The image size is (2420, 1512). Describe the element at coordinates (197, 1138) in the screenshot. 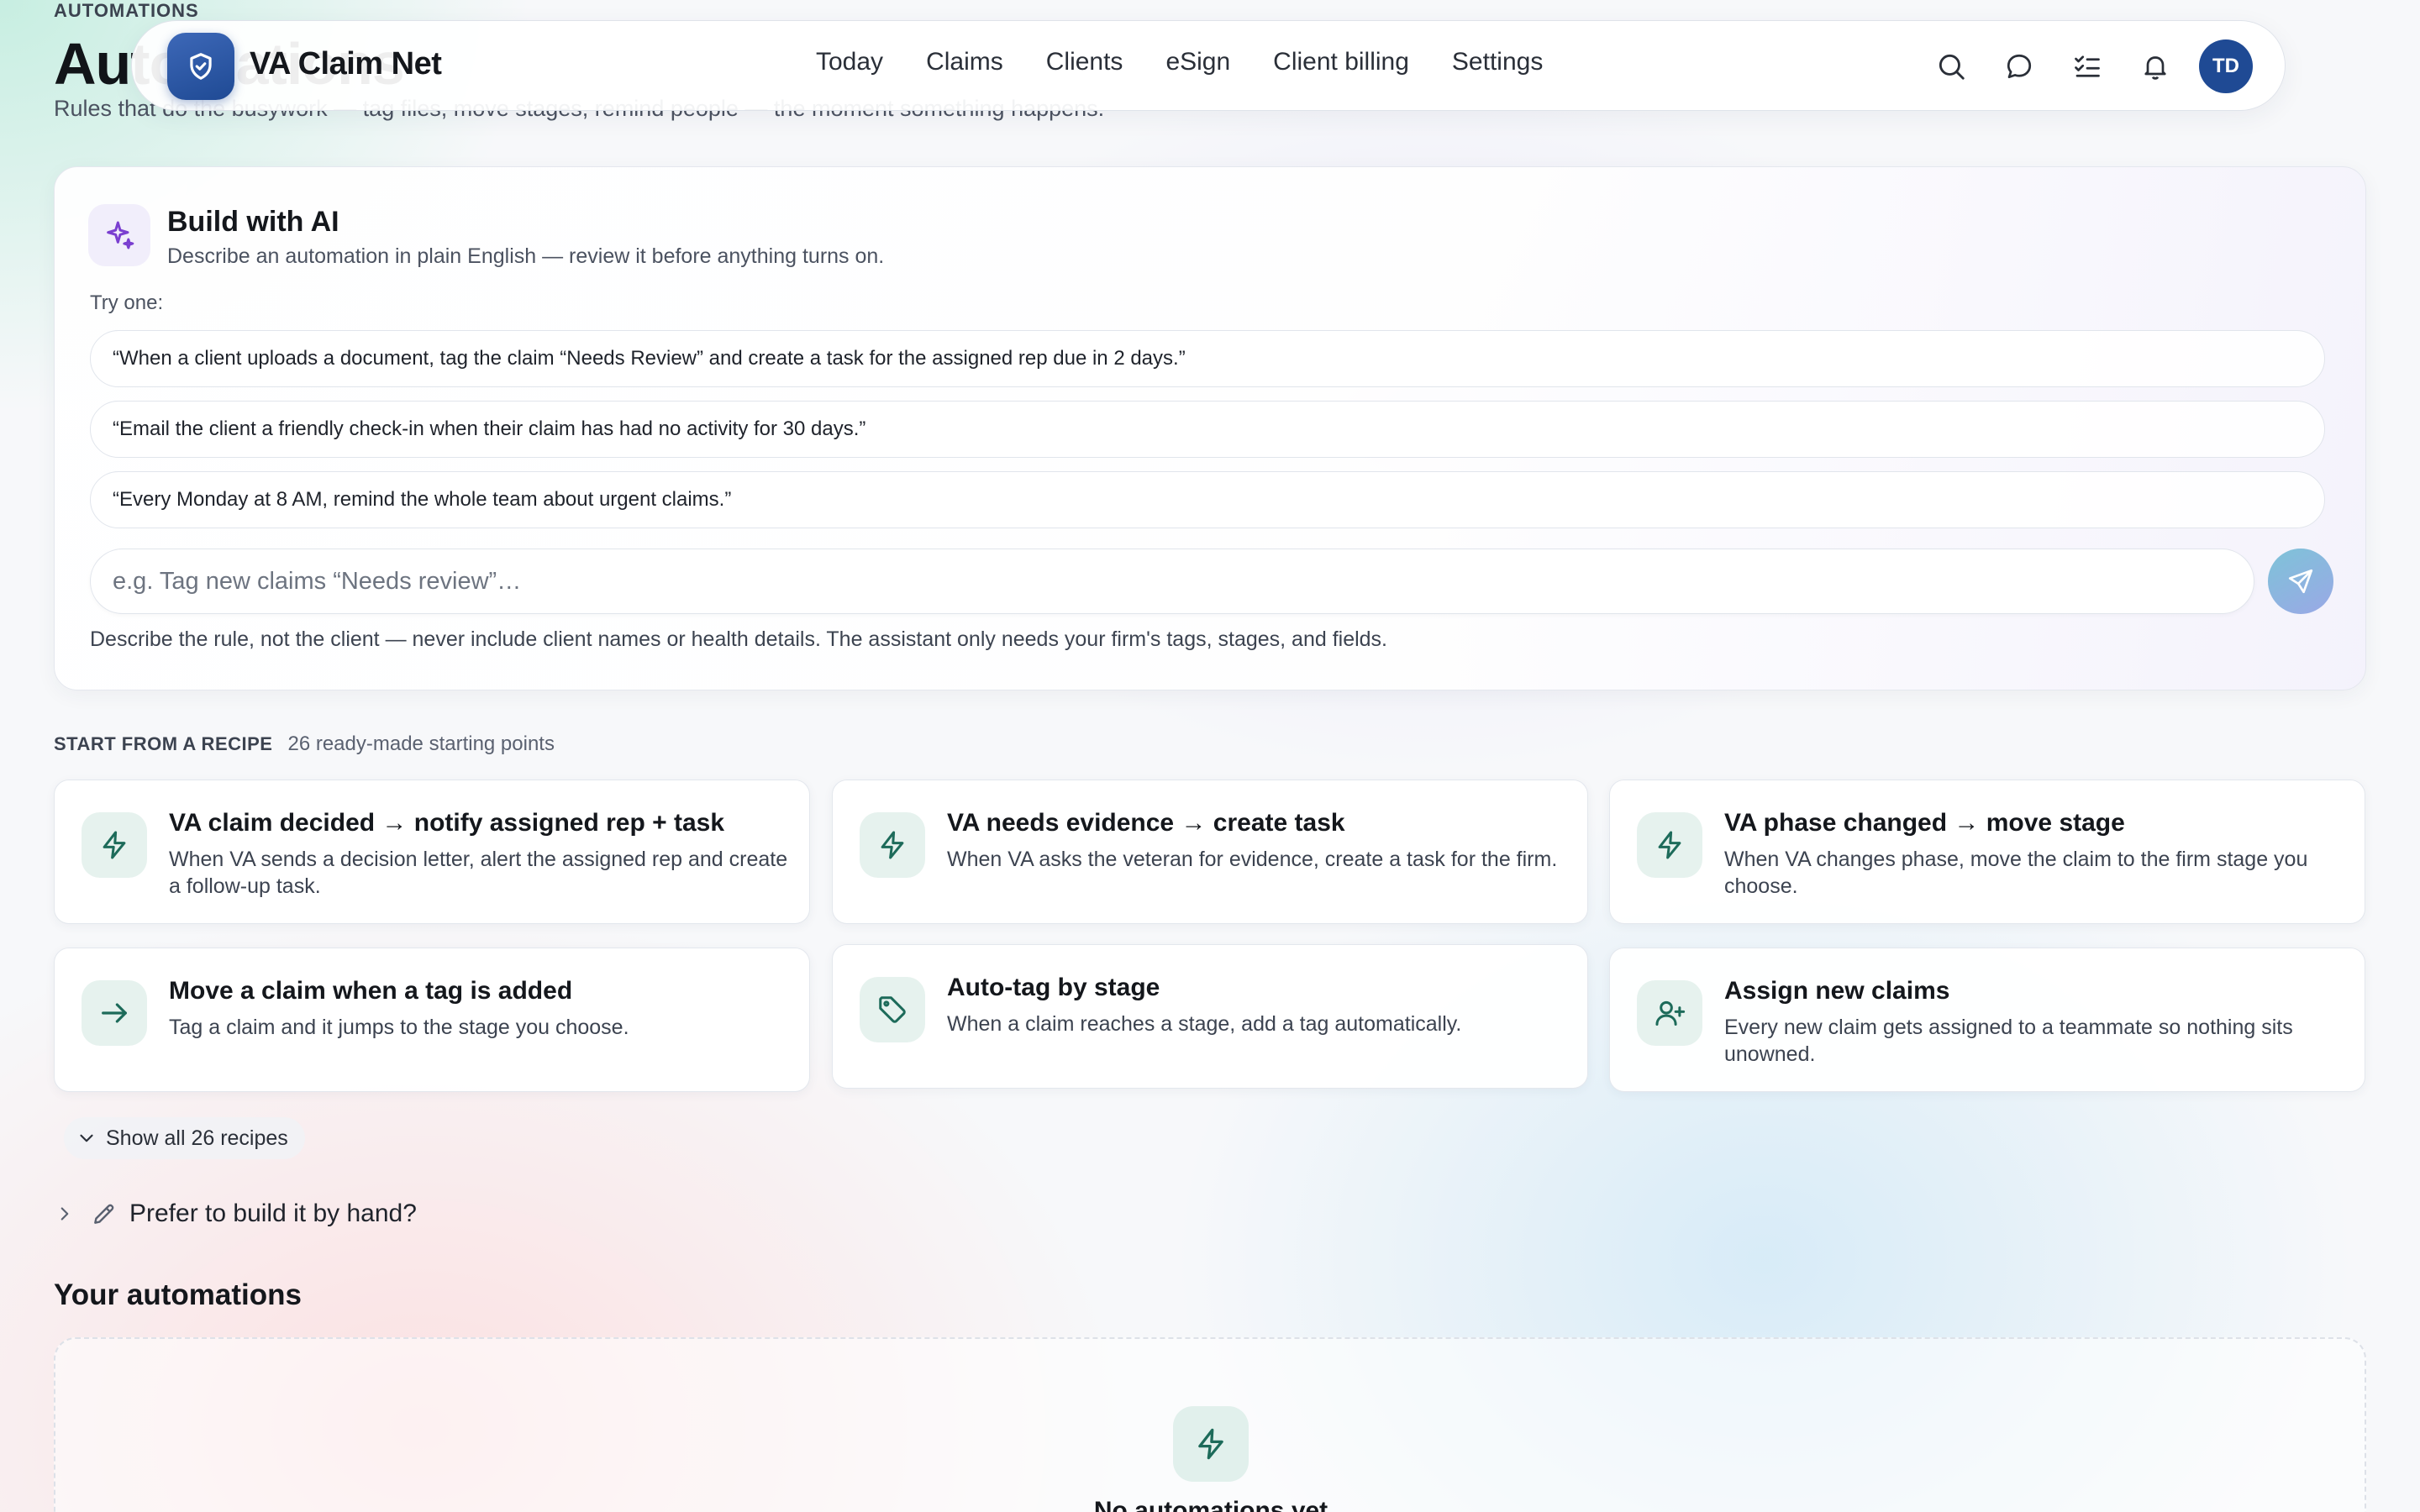

I see `show-all-label: Show all 26 recipes` at that location.